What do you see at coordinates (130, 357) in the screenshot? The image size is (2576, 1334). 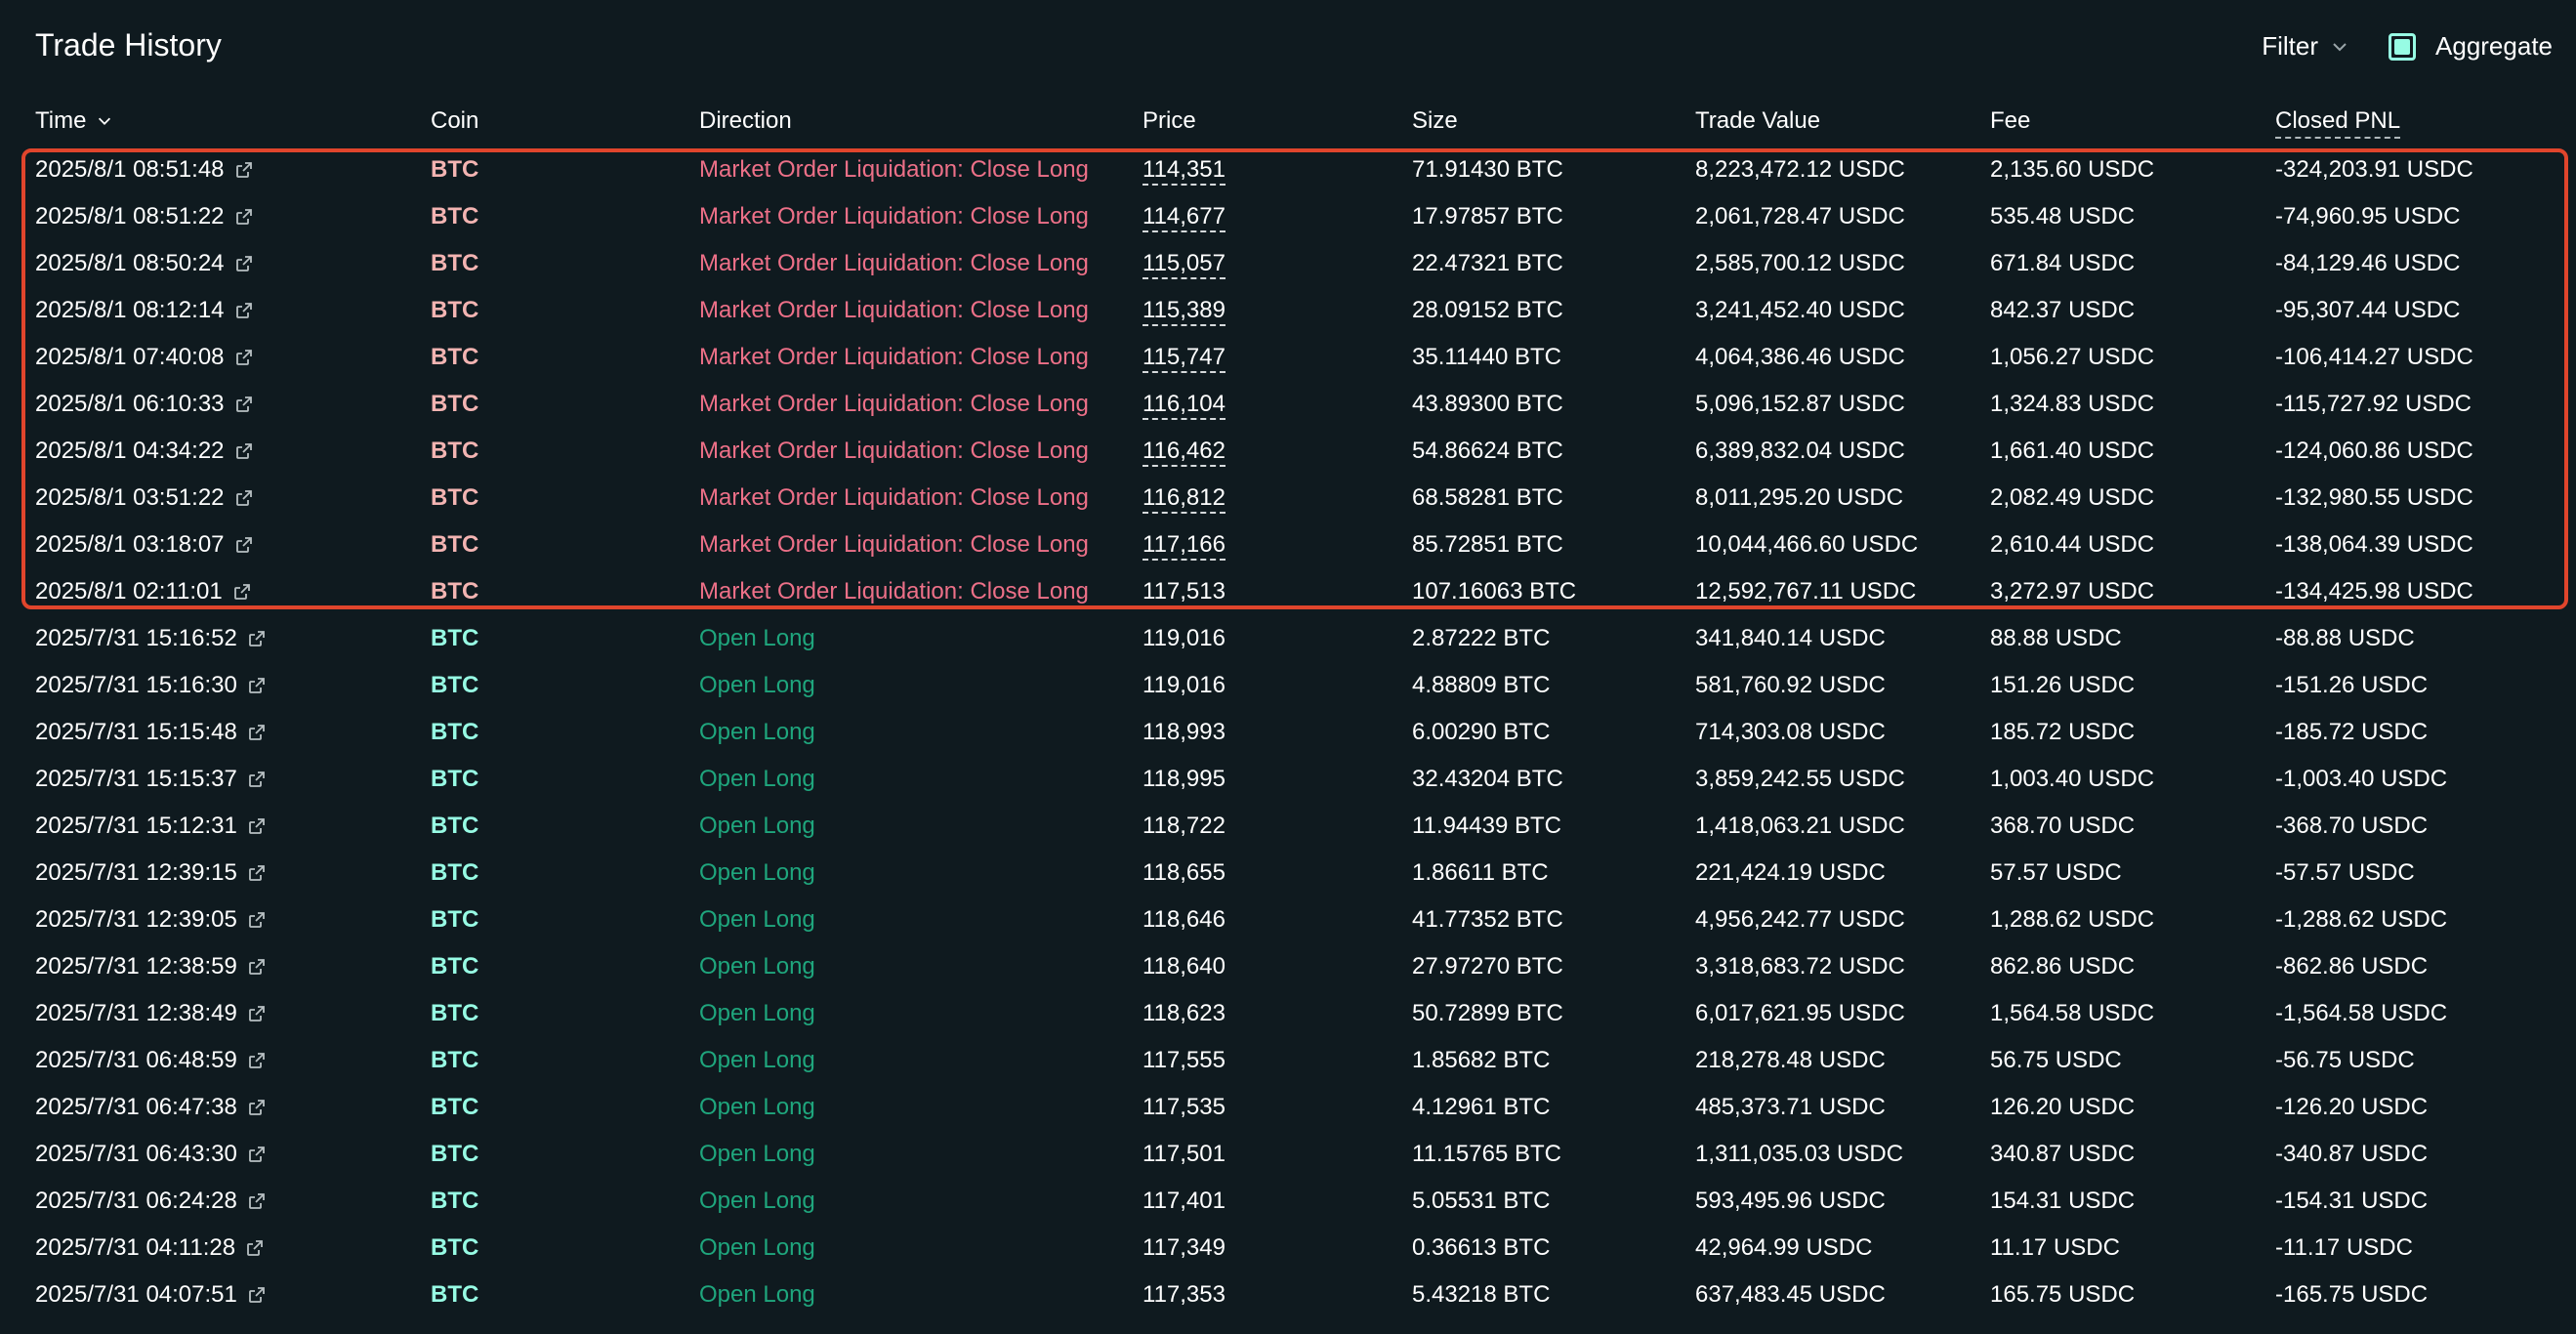 I see `row-time: 2025/8/1 07:40:08` at bounding box center [130, 357].